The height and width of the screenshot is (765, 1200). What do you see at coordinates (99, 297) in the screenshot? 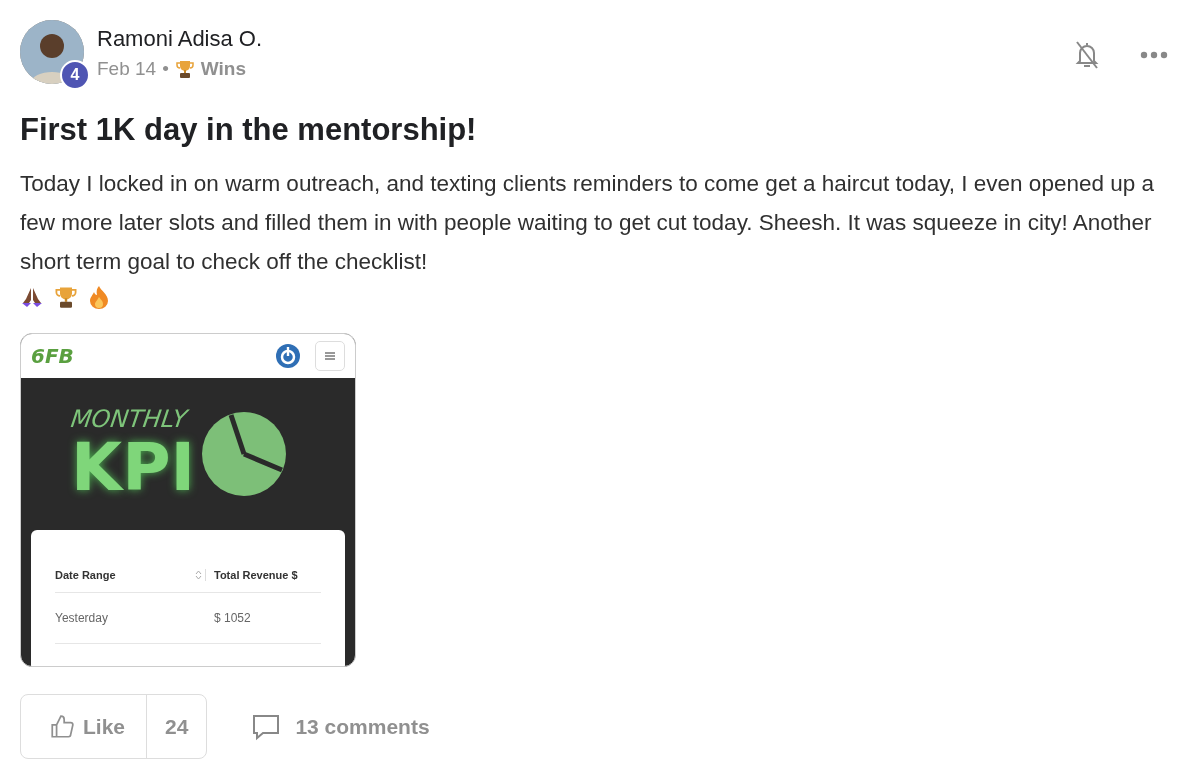
I see `fire-icon` at bounding box center [99, 297].